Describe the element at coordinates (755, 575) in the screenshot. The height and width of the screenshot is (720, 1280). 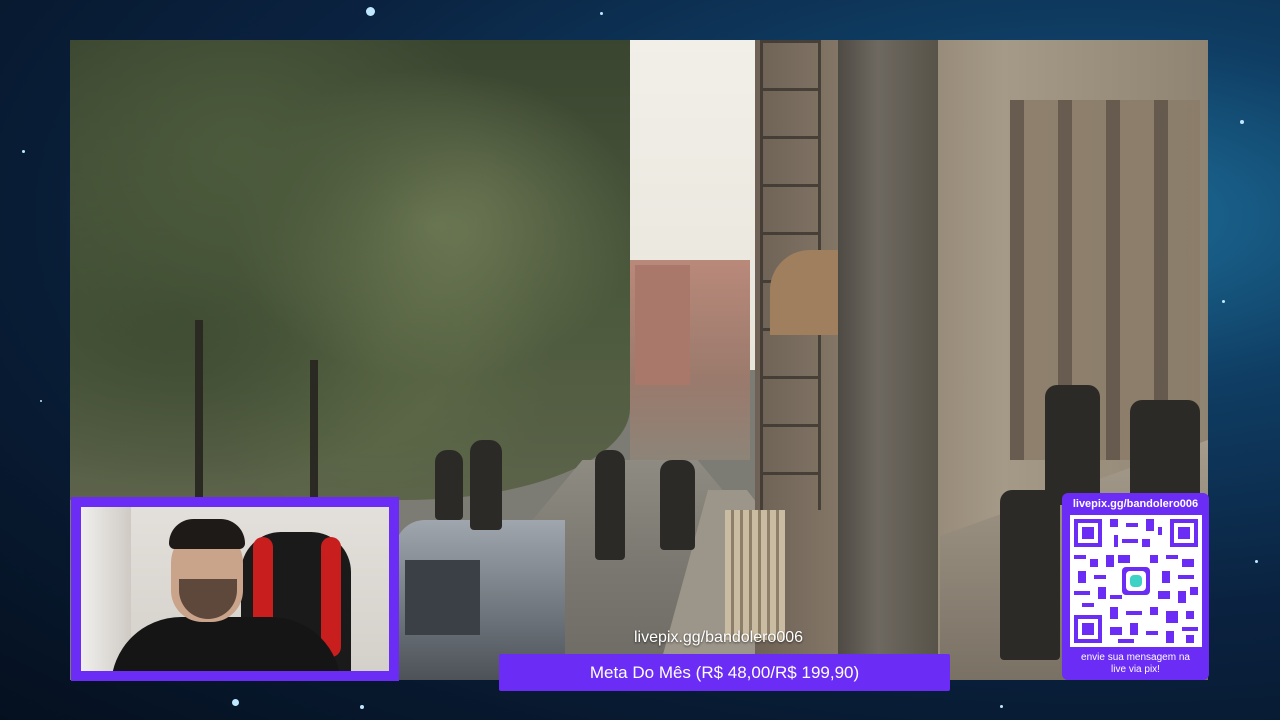
I see `scene-crates` at that location.